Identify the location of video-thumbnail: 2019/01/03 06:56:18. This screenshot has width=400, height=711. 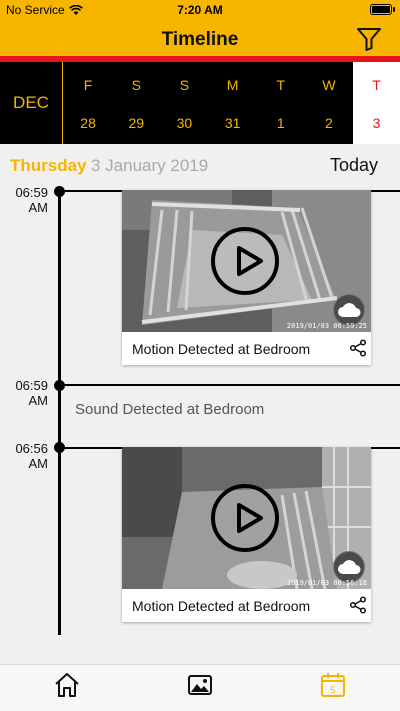
(246, 518).